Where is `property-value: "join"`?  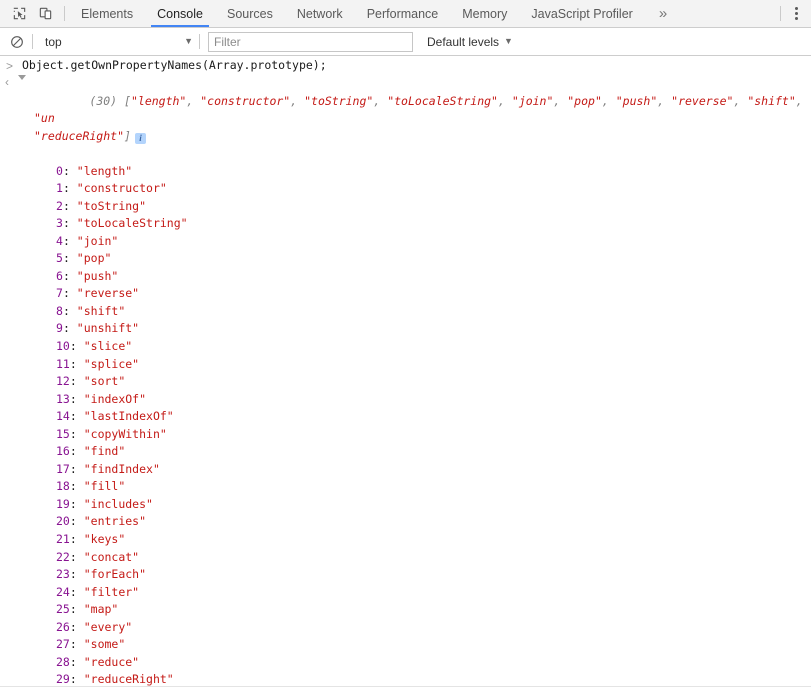
property-value: "join" is located at coordinates (97, 240).